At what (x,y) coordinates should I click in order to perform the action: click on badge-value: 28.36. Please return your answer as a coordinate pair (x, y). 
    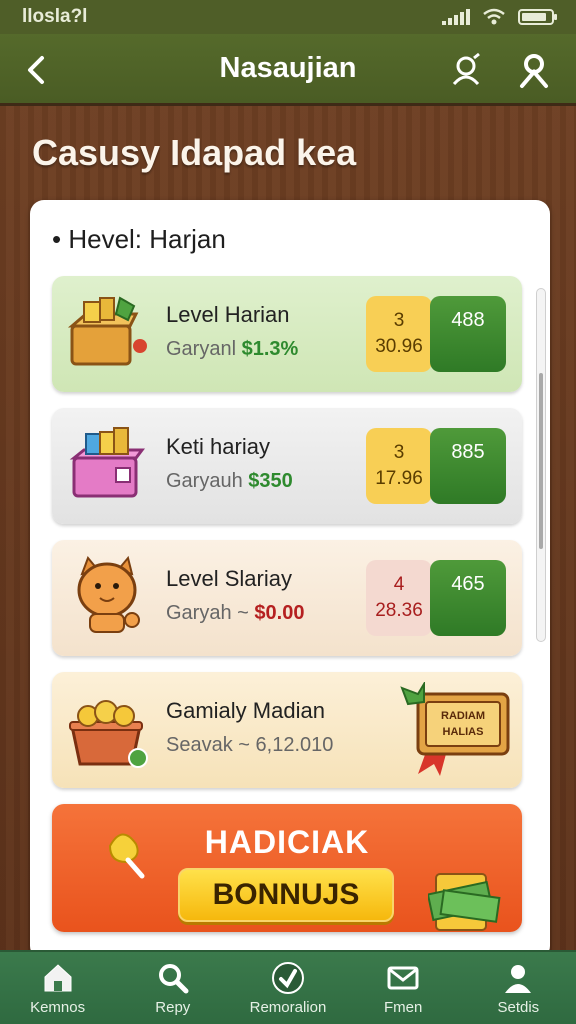
    Looking at the image, I should click on (399, 610).